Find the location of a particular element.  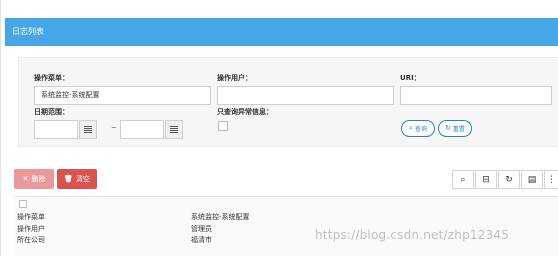

delete-button-label: 删除 is located at coordinates (38, 179).